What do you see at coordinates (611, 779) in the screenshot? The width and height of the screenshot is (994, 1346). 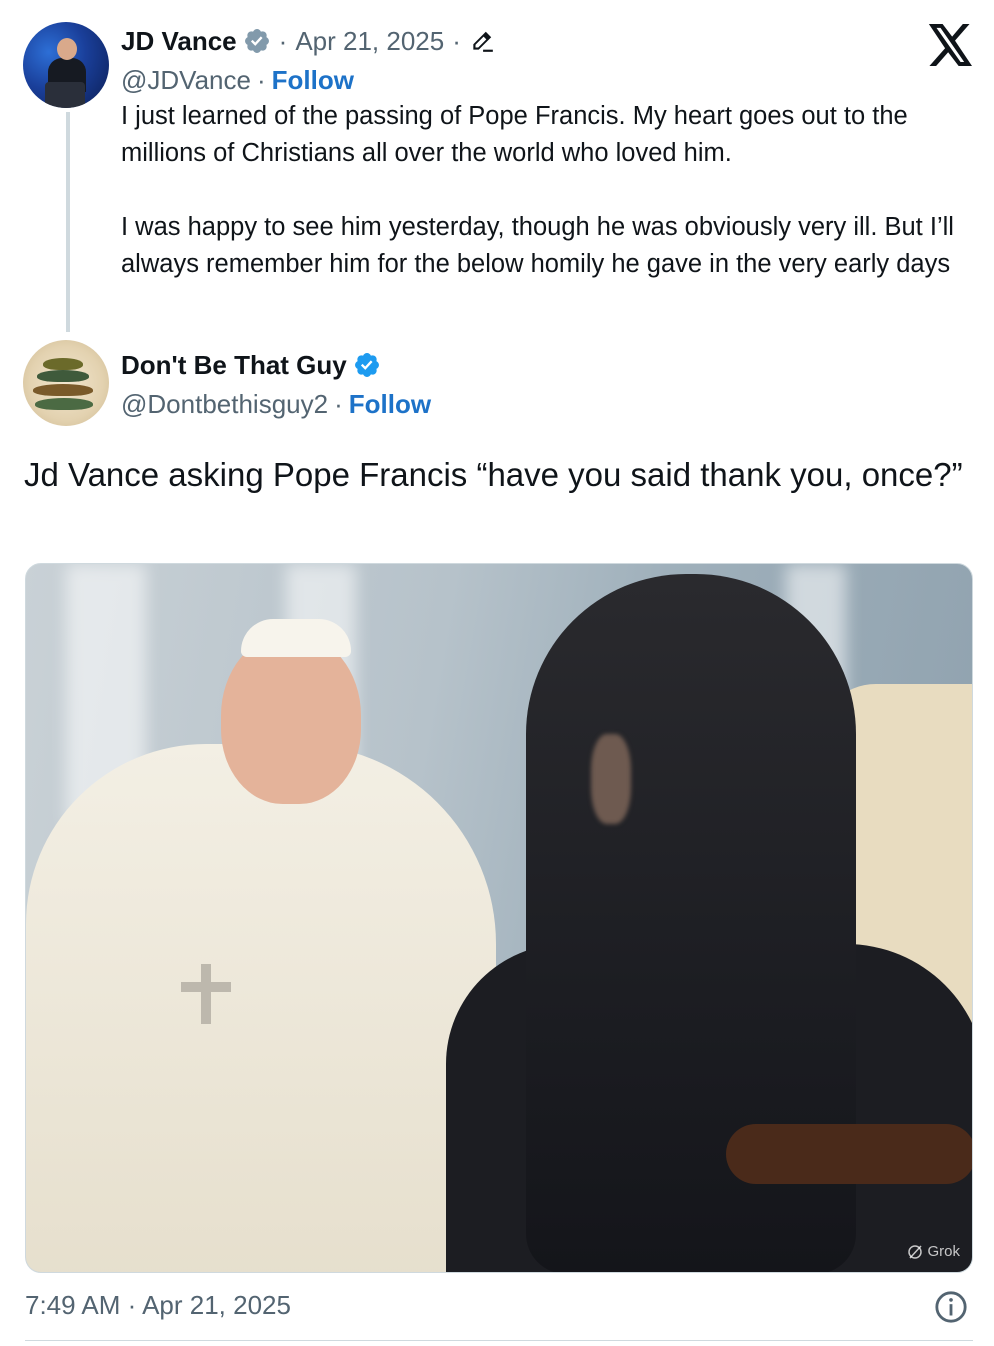 I see `hooded-face` at bounding box center [611, 779].